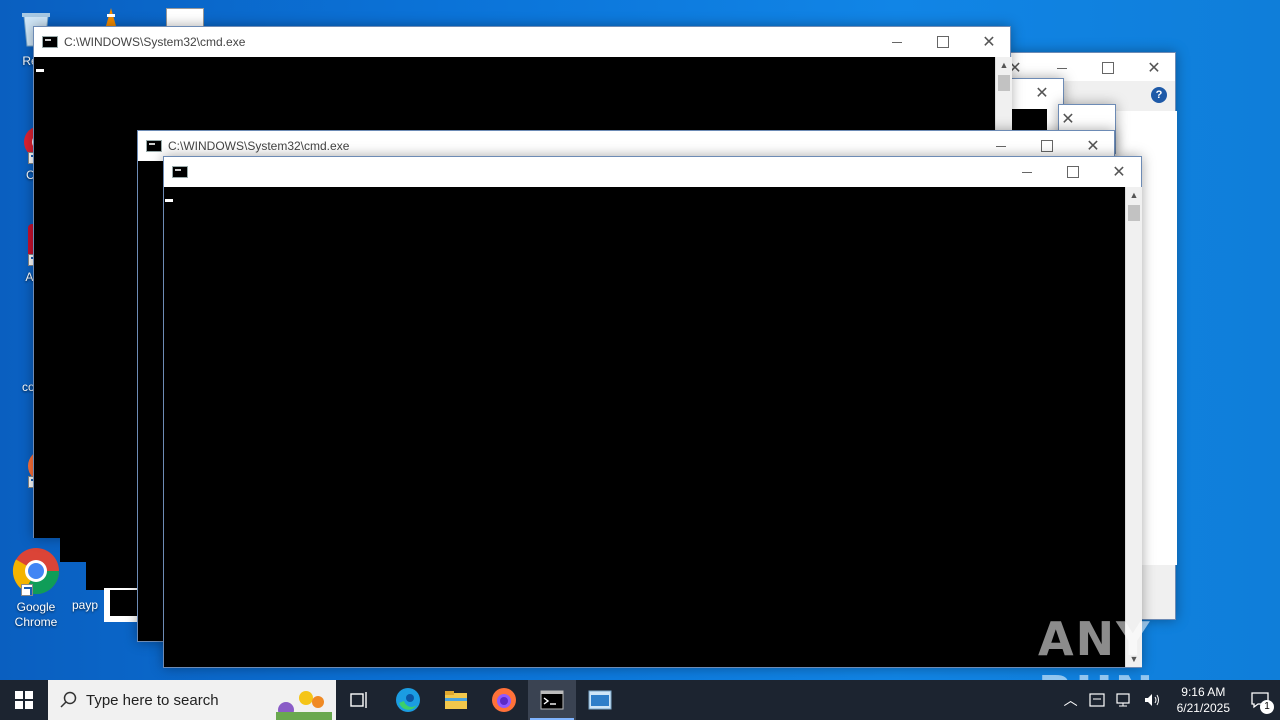  What do you see at coordinates (1133, 427) in the screenshot?
I see `vertical-scrollbar: ▲ ▼` at bounding box center [1133, 427].